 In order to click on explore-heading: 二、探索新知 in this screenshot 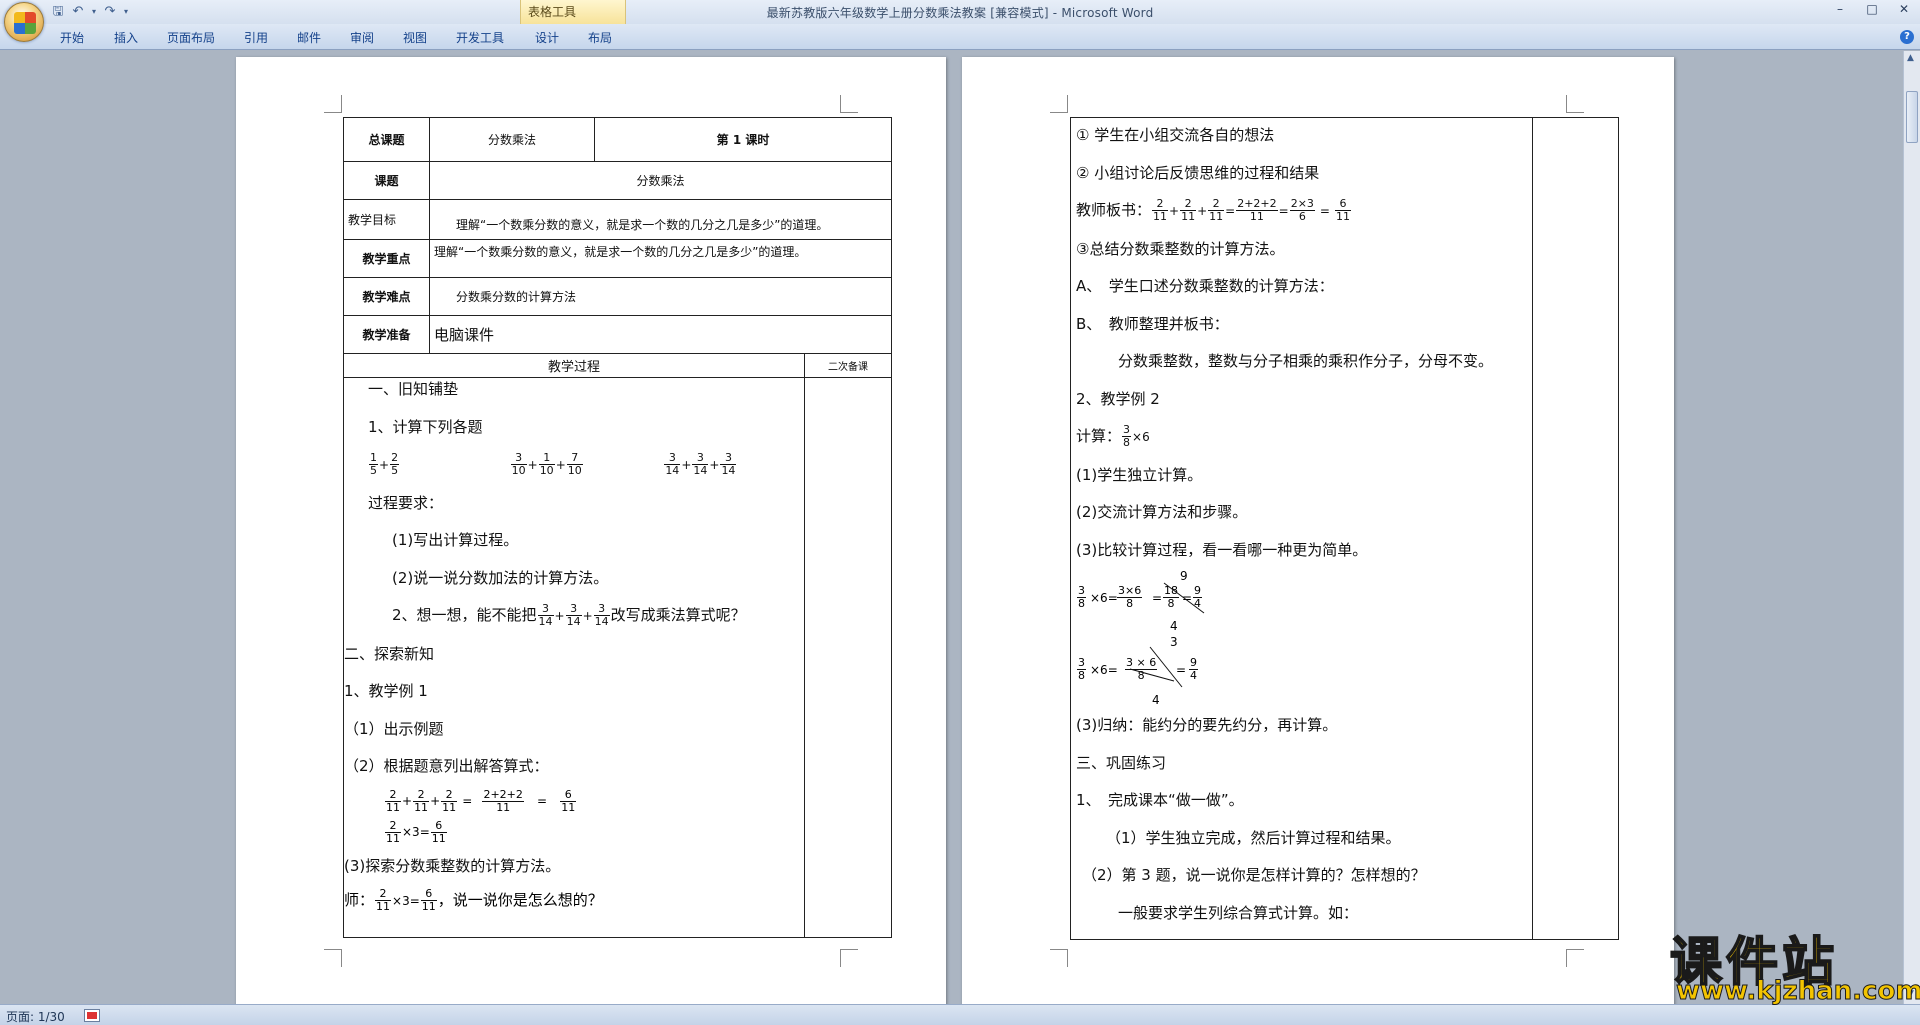, I will do `click(389, 653)`.